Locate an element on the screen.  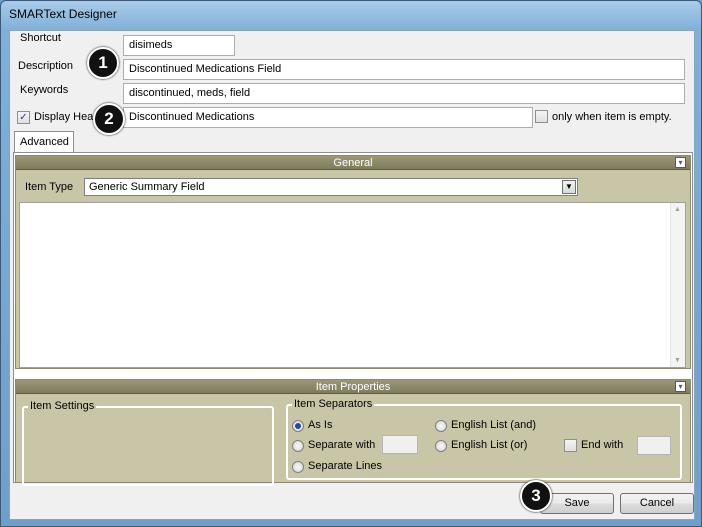
end-with-input is located at coordinates (654, 445).